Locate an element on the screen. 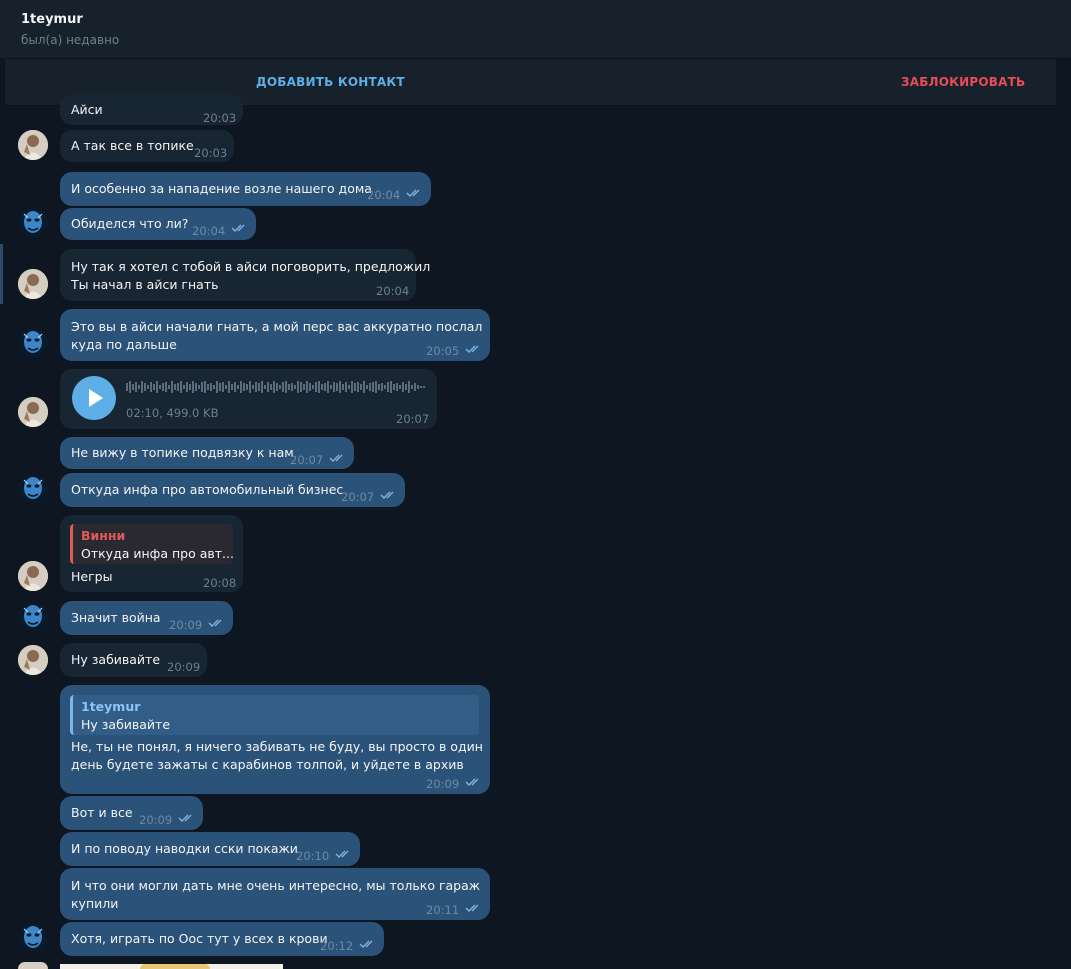  reply-author: Винни is located at coordinates (103, 535).